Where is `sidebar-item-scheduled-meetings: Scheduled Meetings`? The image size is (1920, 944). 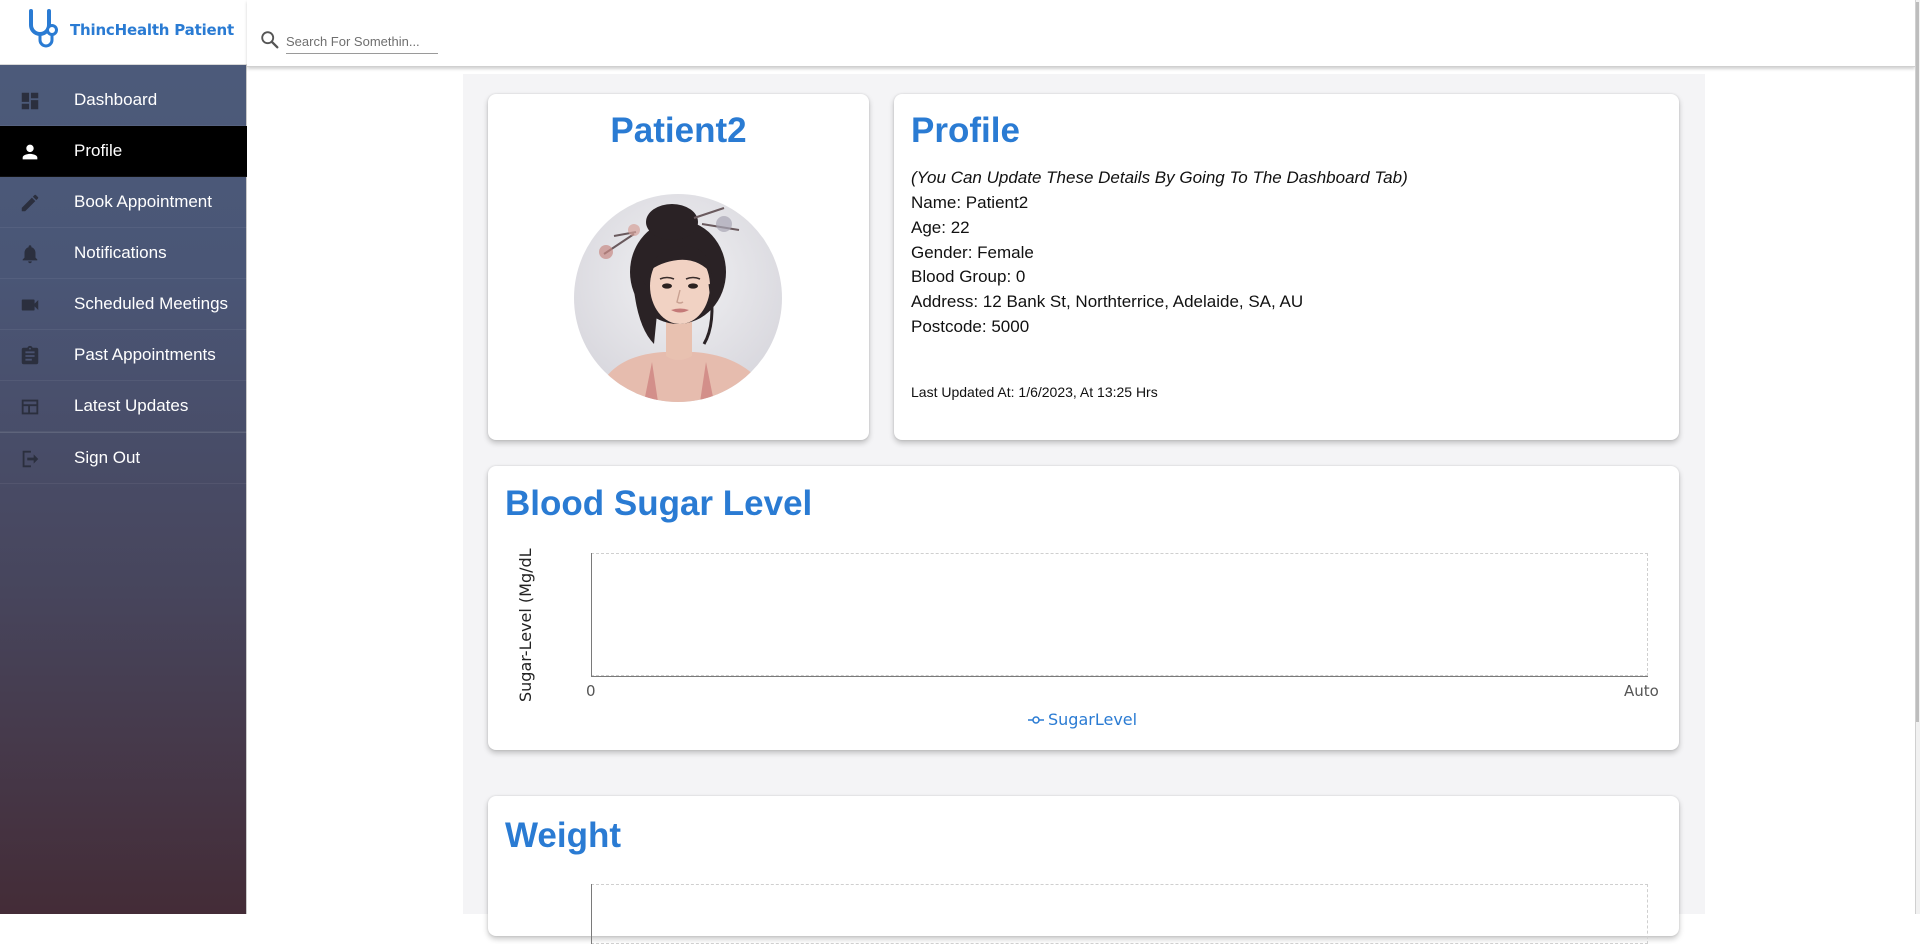 sidebar-item-scheduled-meetings: Scheduled Meetings is located at coordinates (123, 304).